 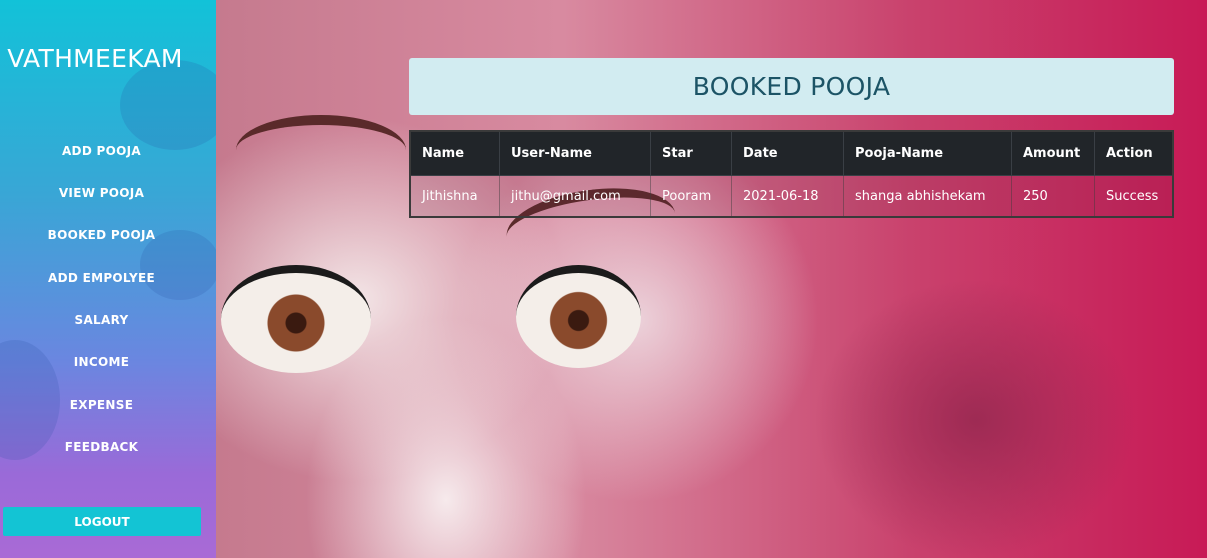 What do you see at coordinates (575, 196) in the screenshot?
I see `cell-username: jithu@gmail.com` at bounding box center [575, 196].